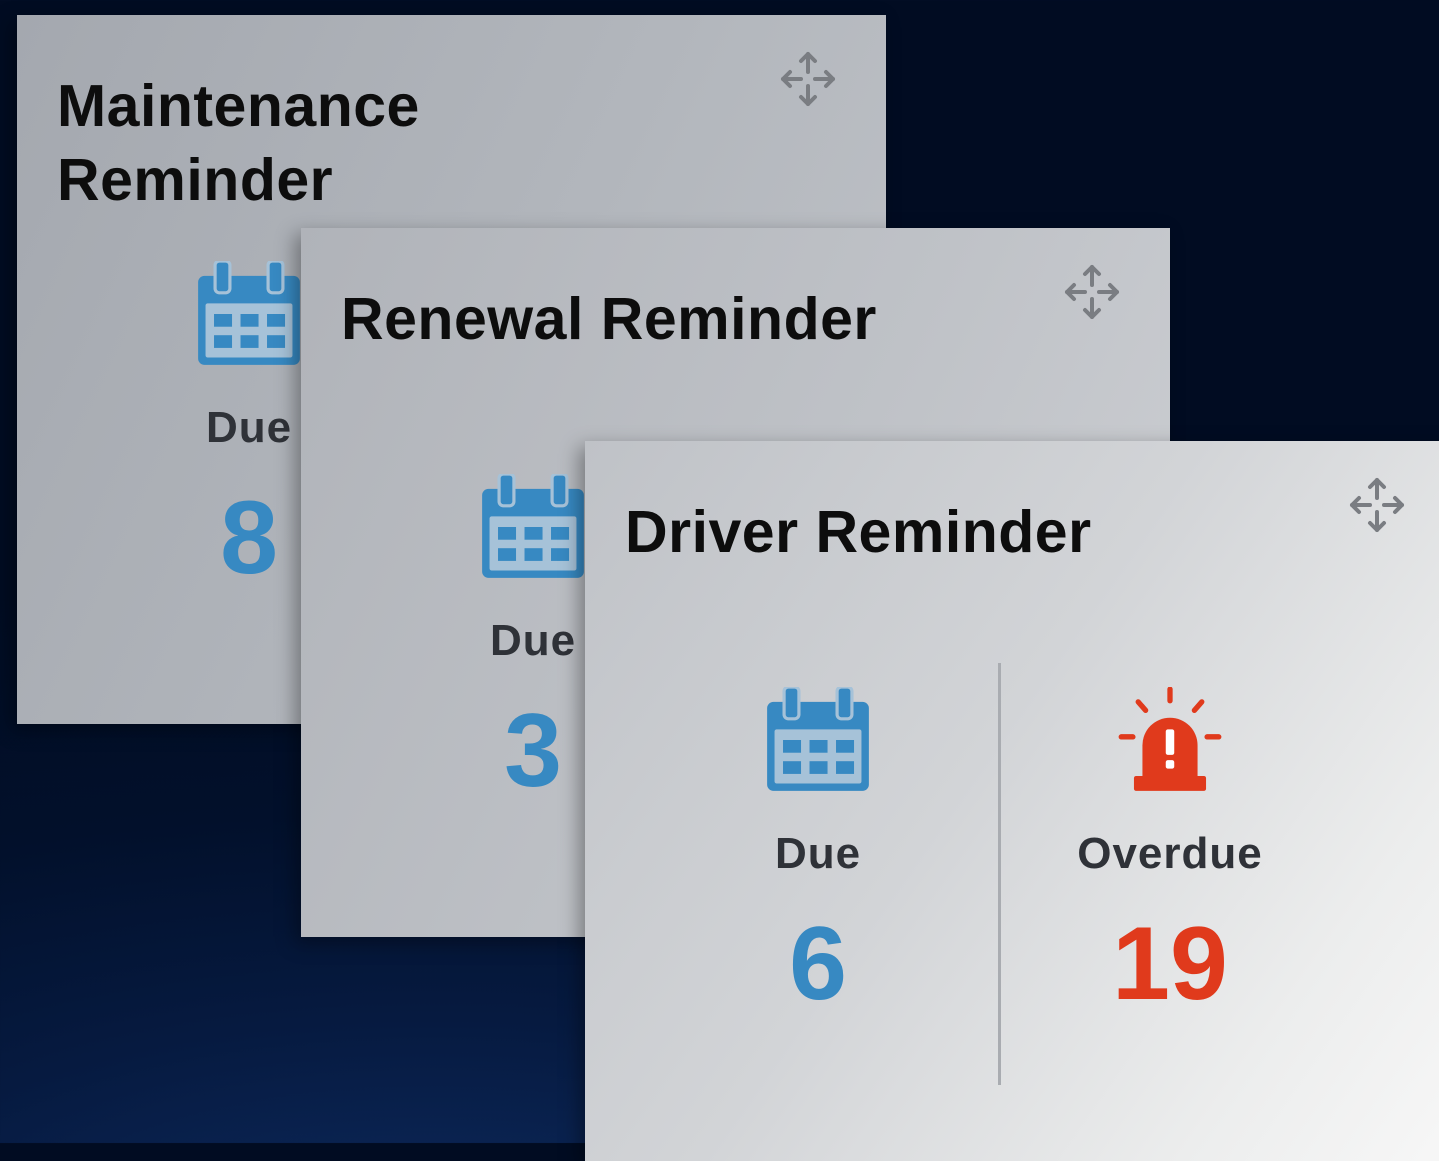  I want to click on overdue-stat: Overdue 19, so click(1170, 853).